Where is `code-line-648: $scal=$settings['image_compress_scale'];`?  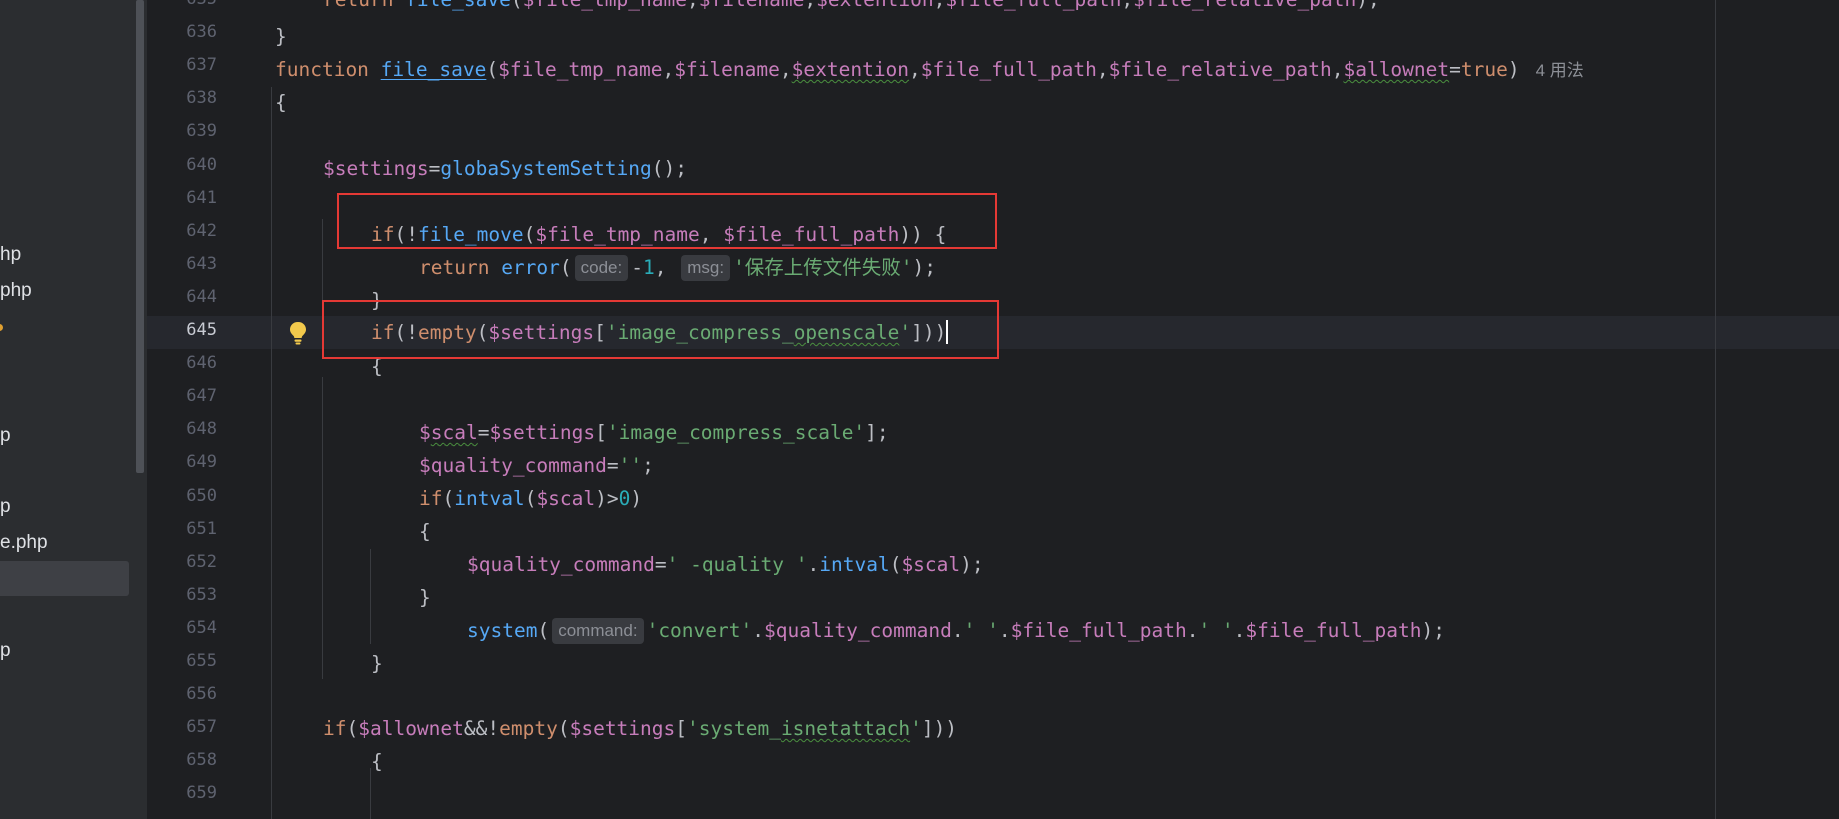 code-line-648: $scal=$settings['image_compress_scale']; is located at coordinates (654, 432).